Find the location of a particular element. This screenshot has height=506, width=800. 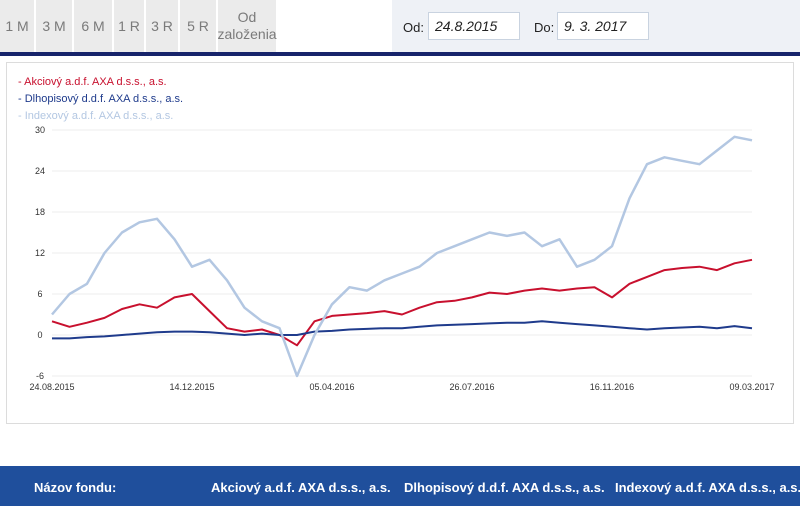

to-date-input: 9. 3. 2017 is located at coordinates (603, 26).